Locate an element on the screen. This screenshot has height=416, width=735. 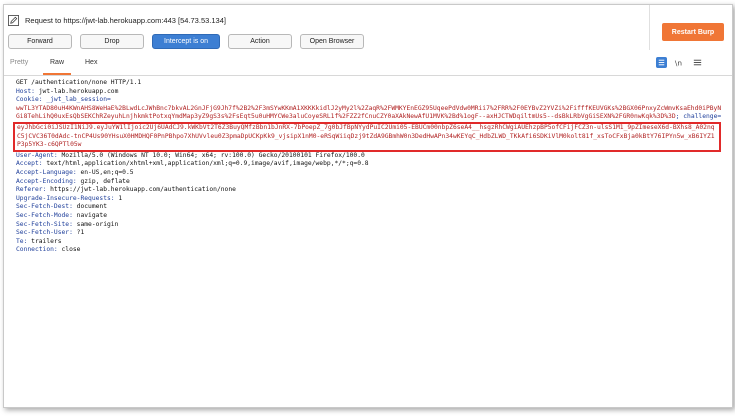
header-name: Connection: is located at coordinates (37, 250).